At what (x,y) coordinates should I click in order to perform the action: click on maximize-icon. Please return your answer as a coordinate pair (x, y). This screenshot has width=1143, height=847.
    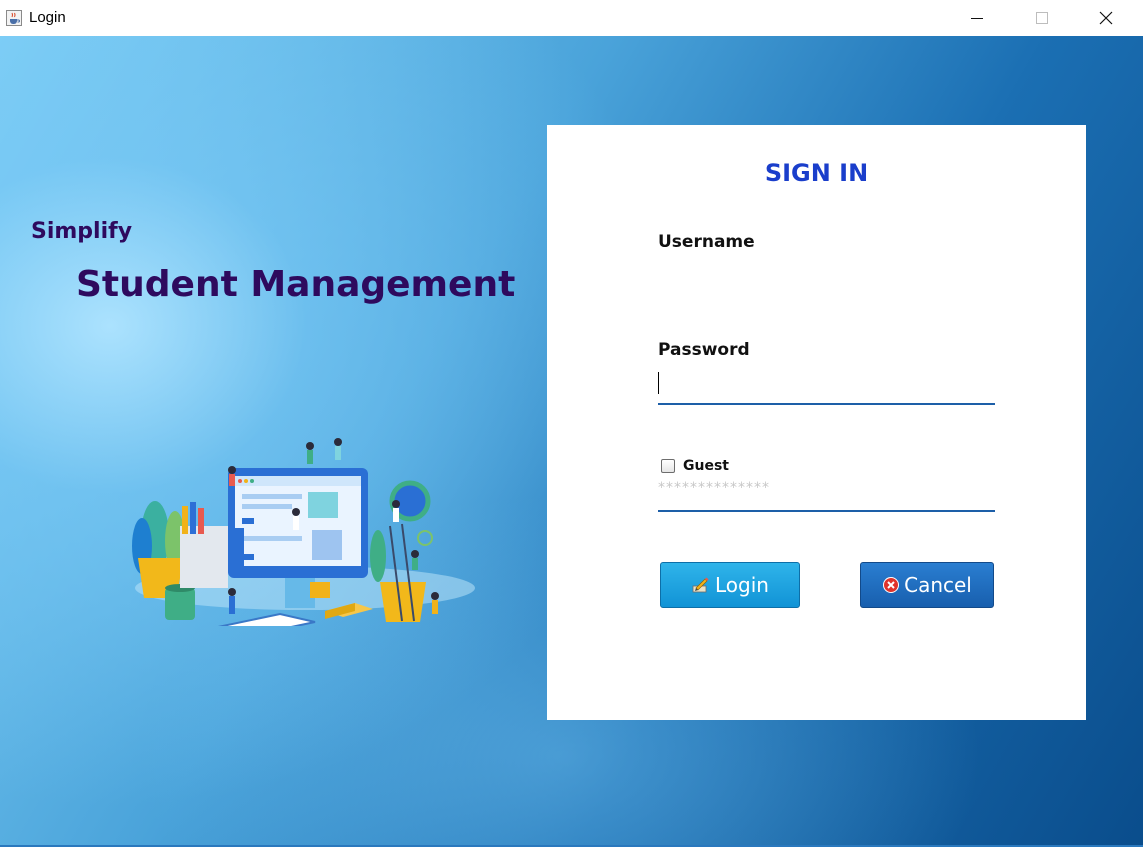
    Looking at the image, I should click on (1042, 18).